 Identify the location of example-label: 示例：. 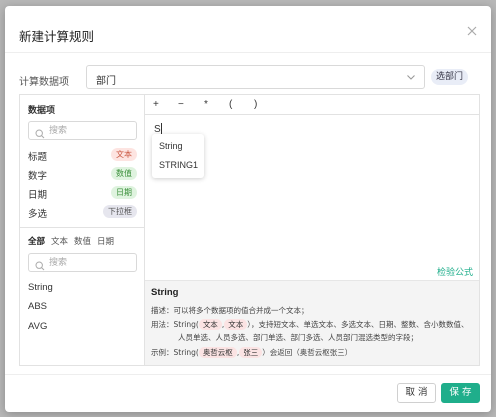
(162, 352).